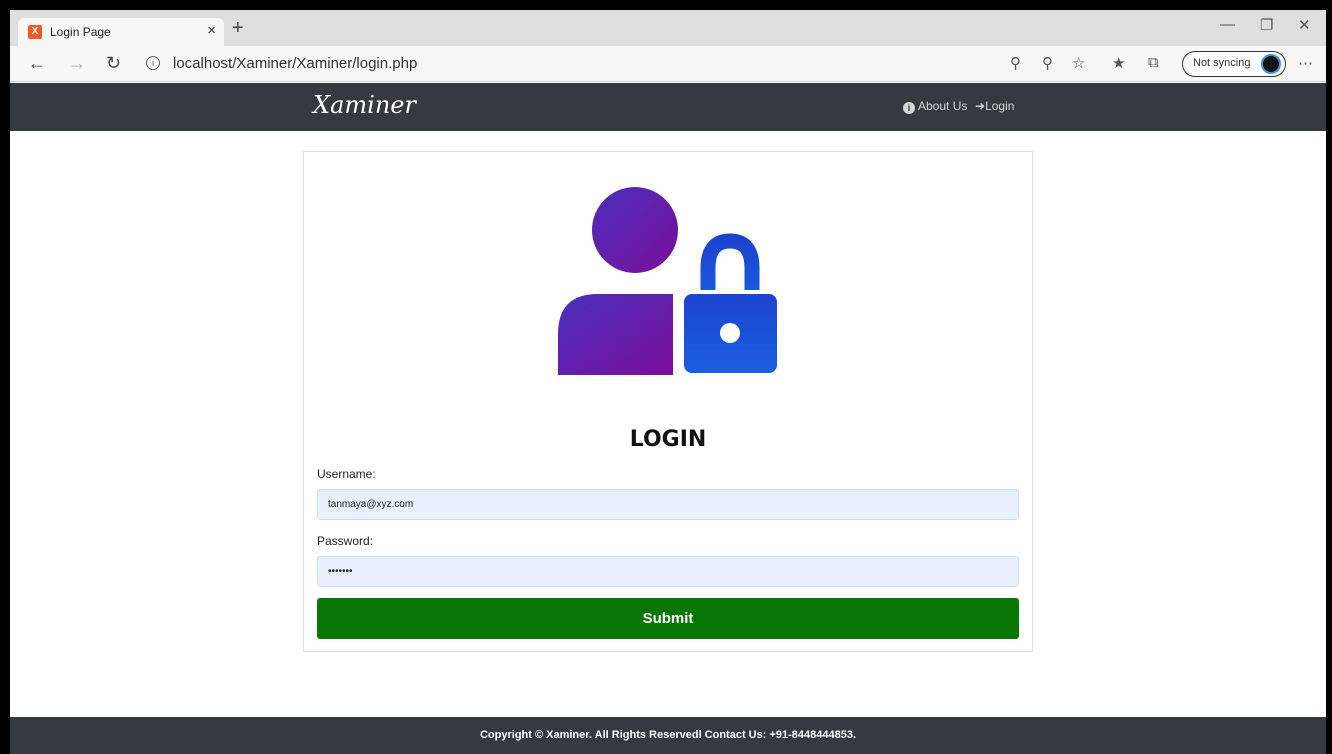 The width and height of the screenshot is (1332, 754). Describe the element at coordinates (669, 281) in the screenshot. I see `user-lock-icon` at that location.